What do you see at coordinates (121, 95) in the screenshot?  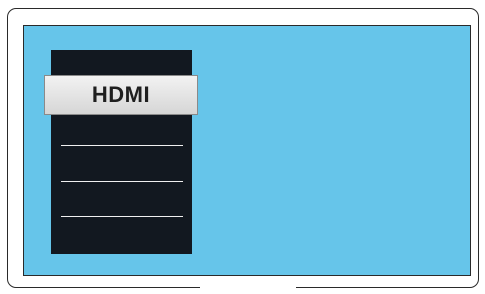 I see `menu-item-hdmi: HDMI` at bounding box center [121, 95].